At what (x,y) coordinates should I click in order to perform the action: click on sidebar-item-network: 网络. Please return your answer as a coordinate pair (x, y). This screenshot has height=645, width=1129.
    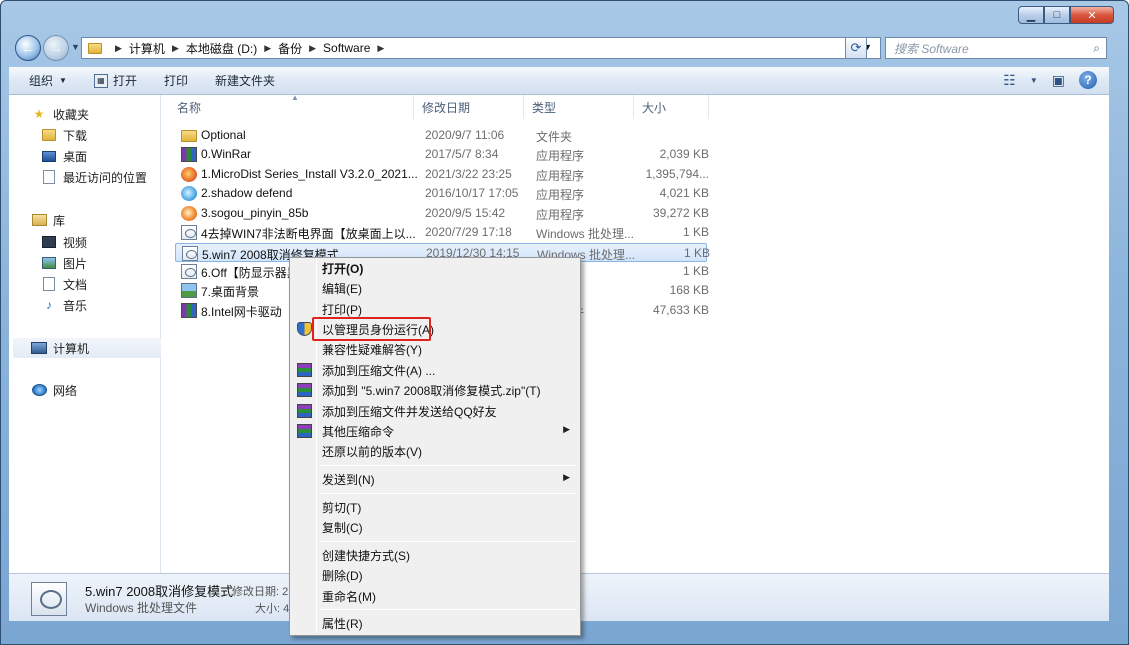
    Looking at the image, I should click on (54, 390).